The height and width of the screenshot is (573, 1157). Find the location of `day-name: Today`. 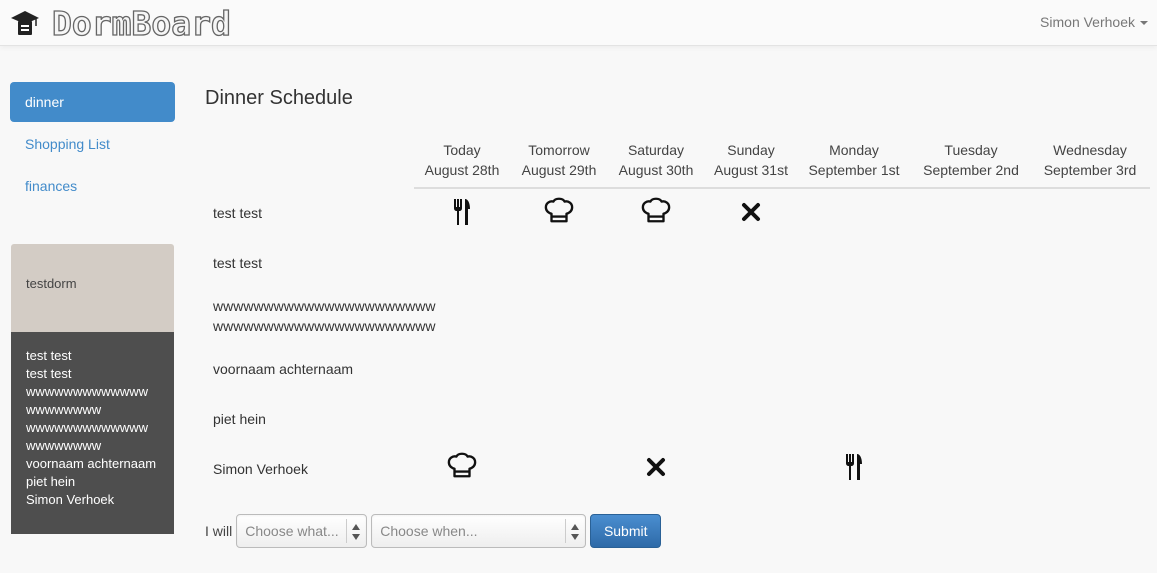

day-name: Today is located at coordinates (462, 150).